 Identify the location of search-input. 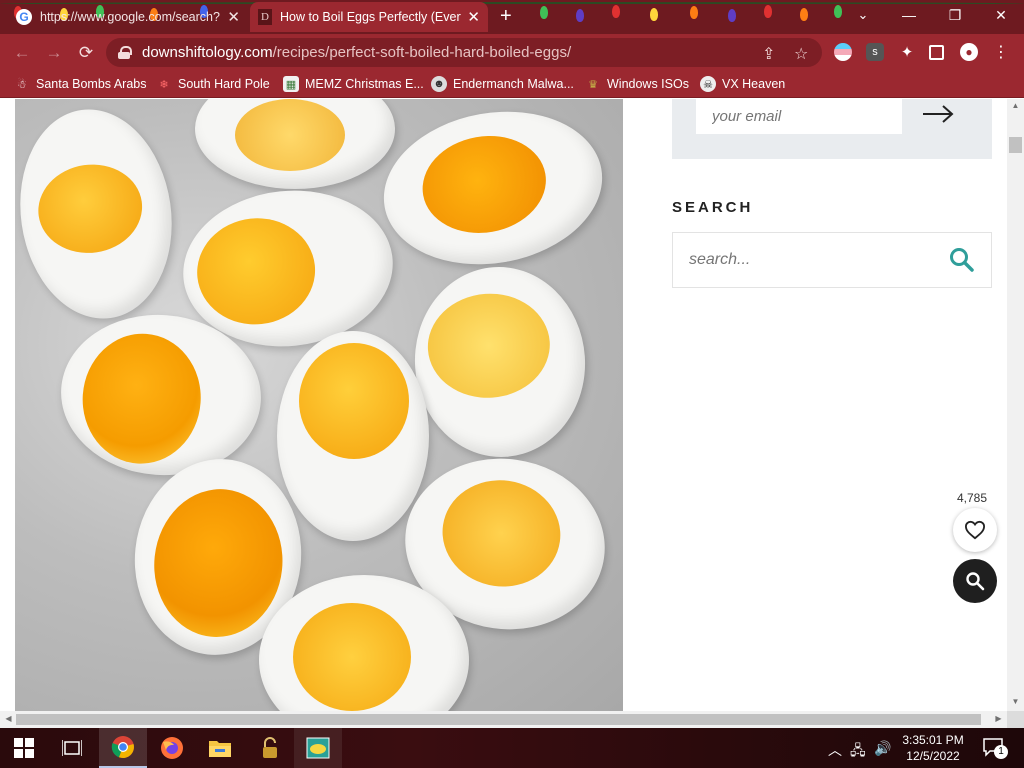
(803, 260).